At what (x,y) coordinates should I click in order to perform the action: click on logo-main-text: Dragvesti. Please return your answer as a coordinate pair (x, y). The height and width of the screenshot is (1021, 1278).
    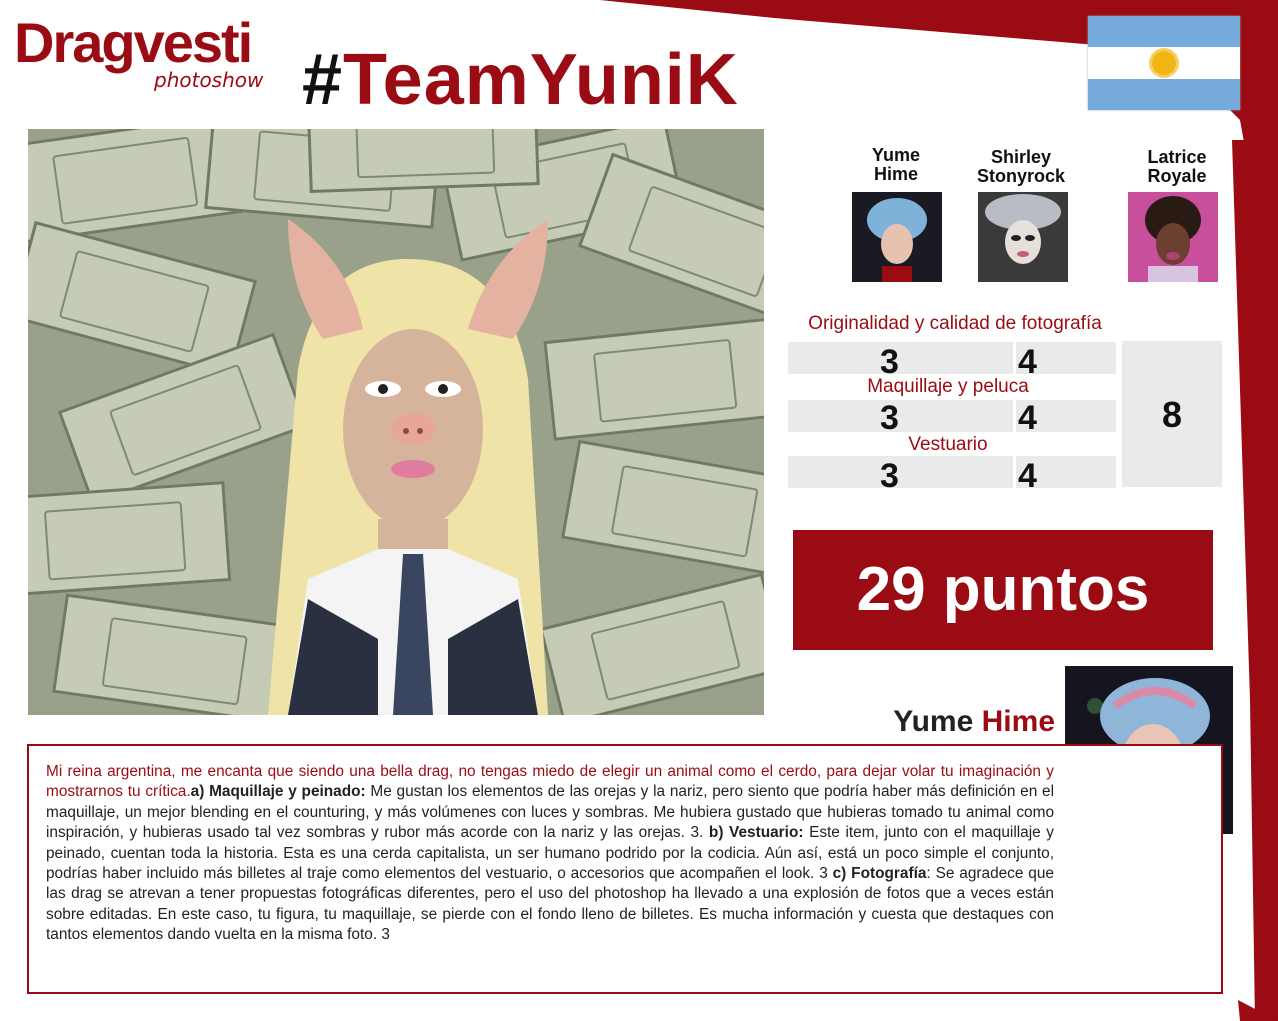
    Looking at the image, I should click on (133, 42).